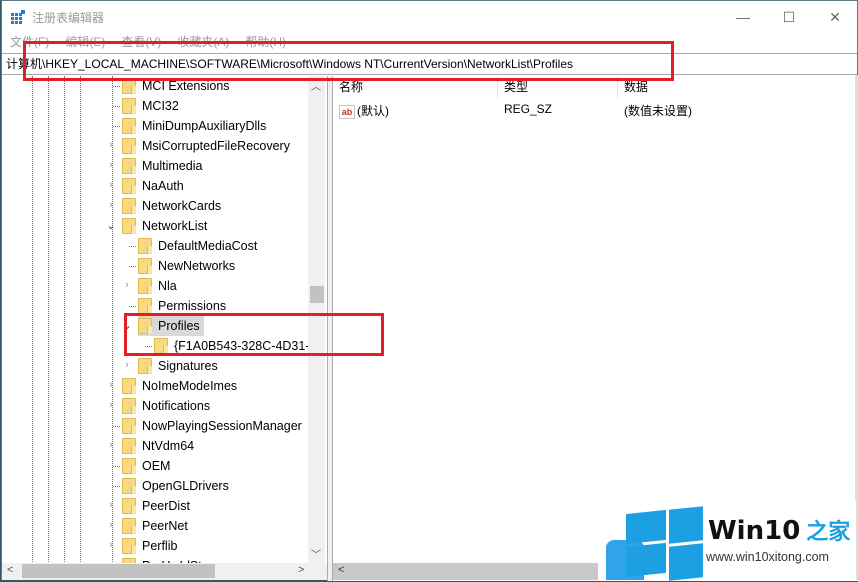 The image size is (858, 582). I want to click on value-data: (数值未设置), so click(658, 111).